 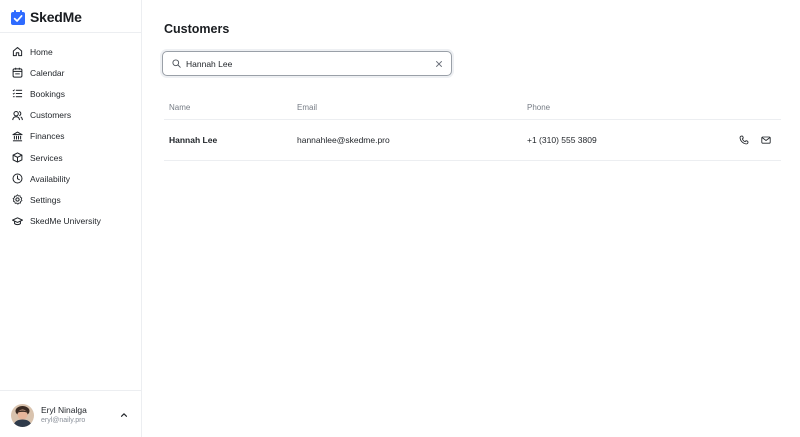 What do you see at coordinates (343, 140) in the screenshot?
I see `customer-email: hannahlee@skedme.pro` at bounding box center [343, 140].